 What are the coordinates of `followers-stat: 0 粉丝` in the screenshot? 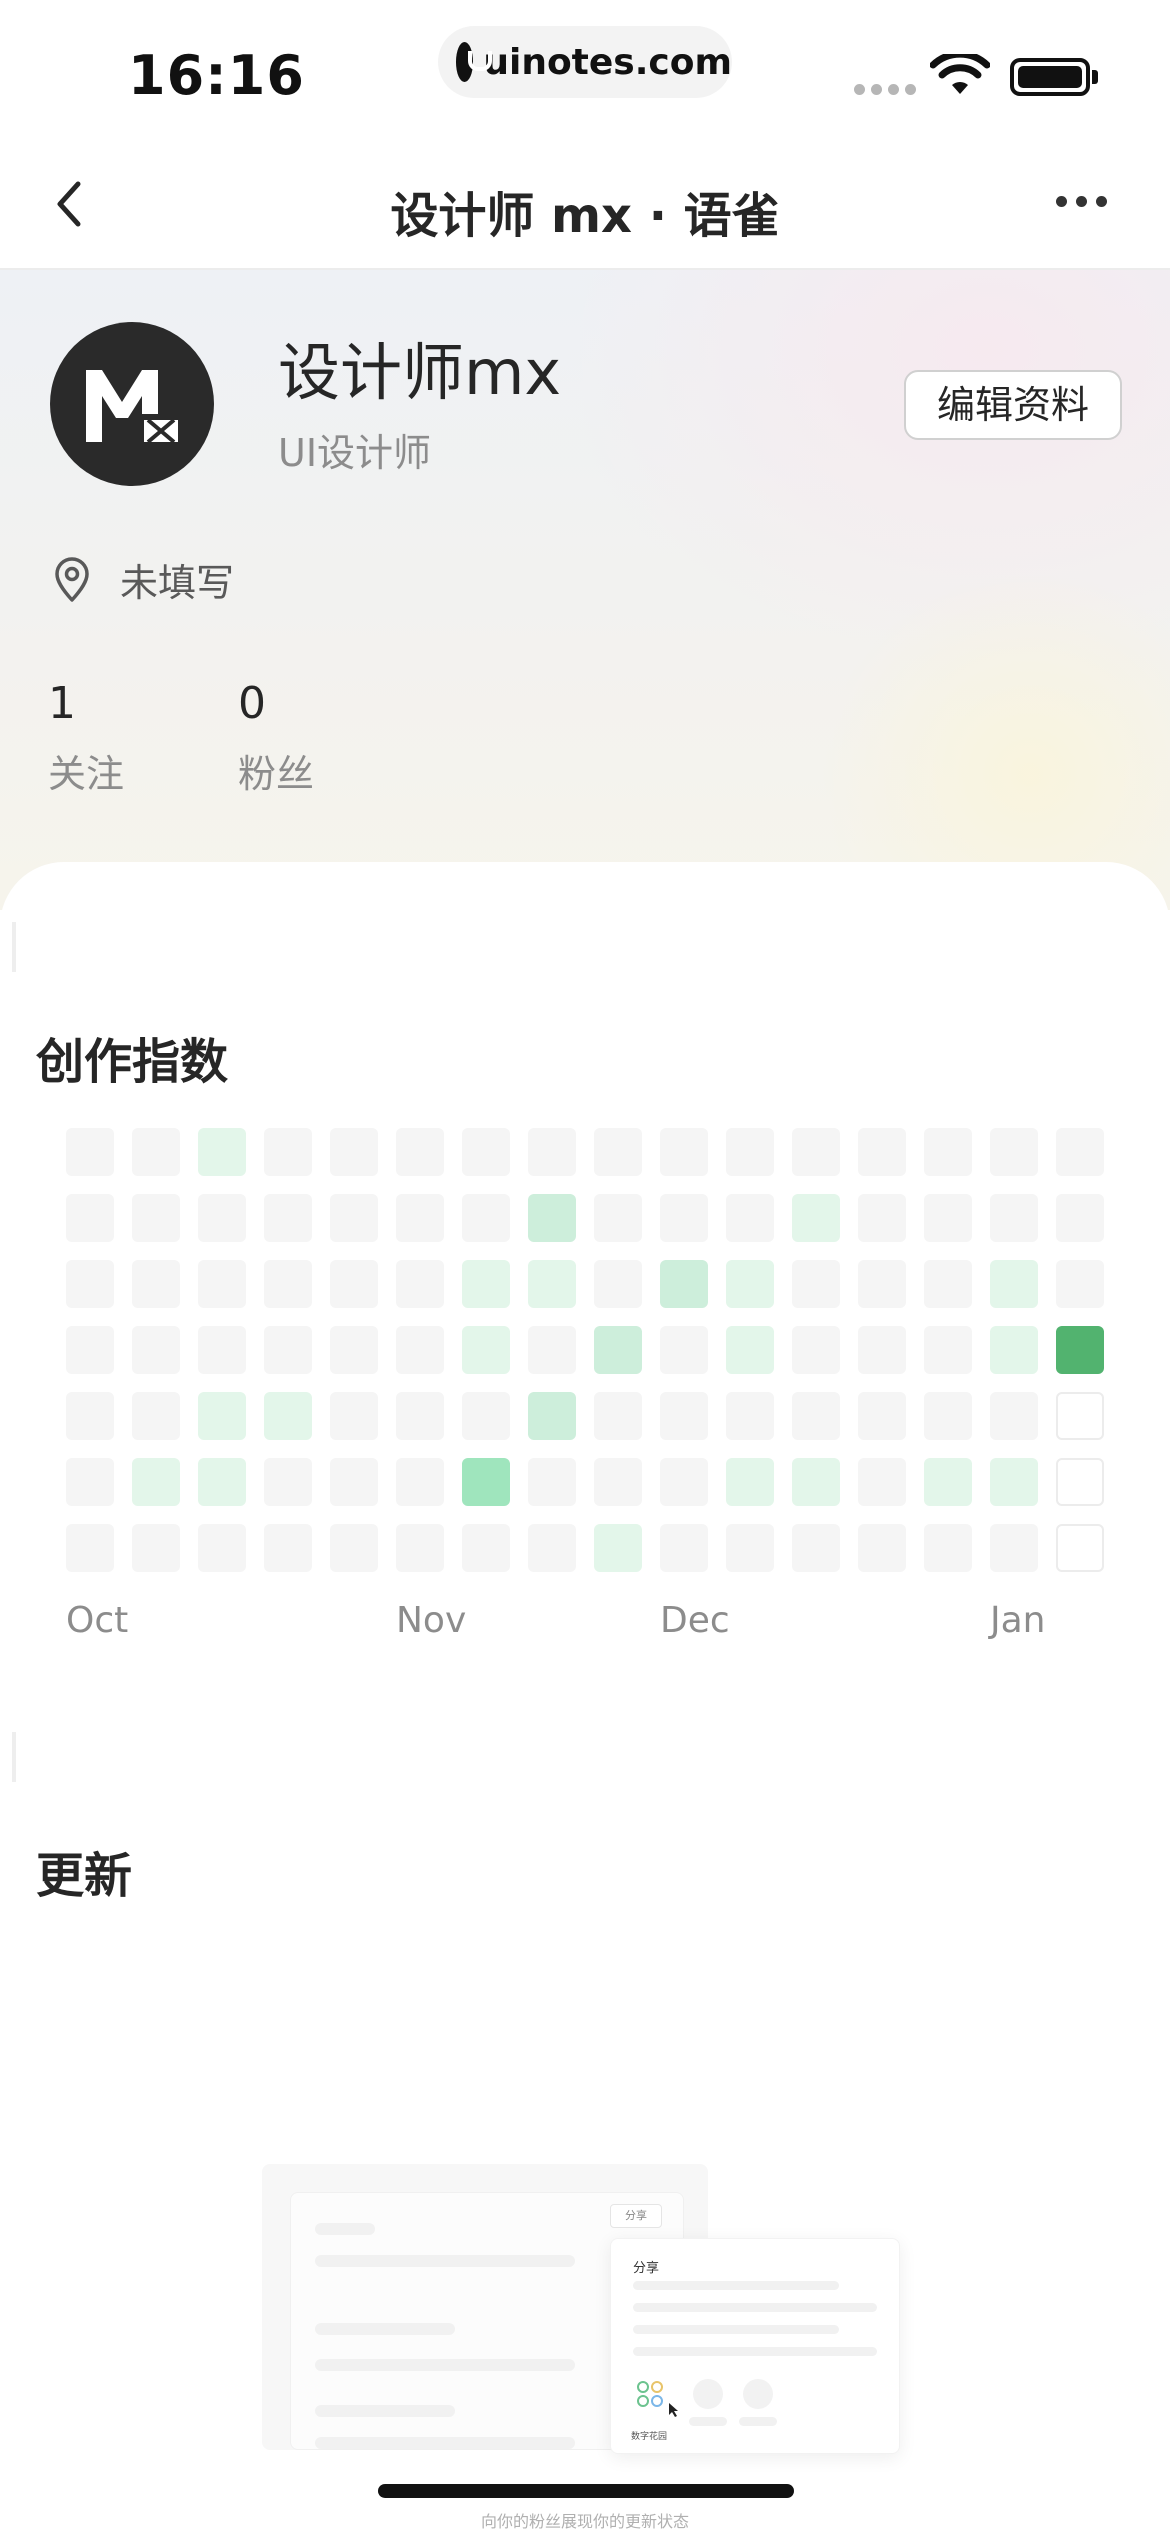 It's located at (276, 738).